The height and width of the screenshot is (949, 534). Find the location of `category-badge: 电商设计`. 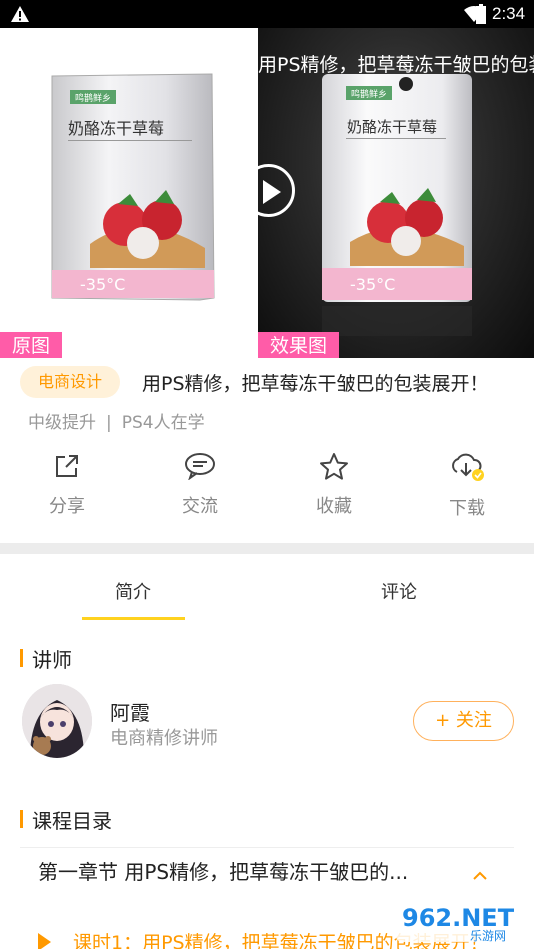

category-badge: 电商设计 is located at coordinates (70, 382).